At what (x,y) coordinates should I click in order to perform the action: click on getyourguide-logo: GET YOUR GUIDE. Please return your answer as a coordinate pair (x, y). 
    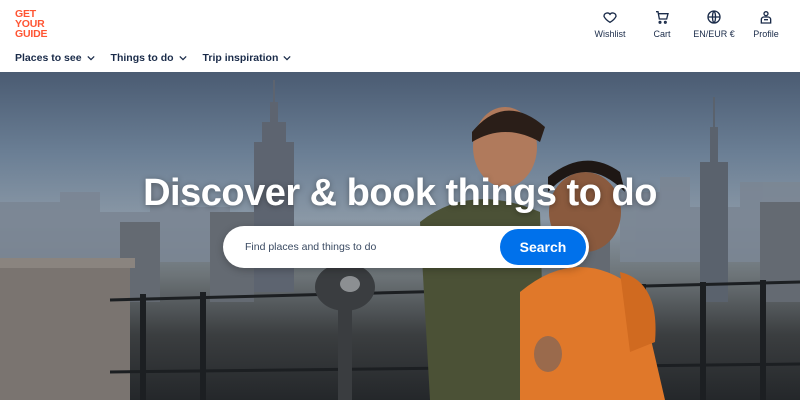
    Looking at the image, I should click on (35, 24).